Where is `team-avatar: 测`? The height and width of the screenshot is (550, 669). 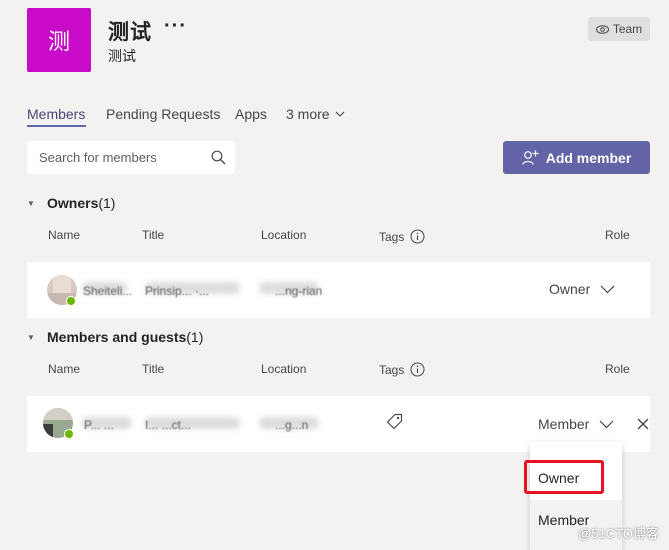
team-avatar: 测 is located at coordinates (59, 40).